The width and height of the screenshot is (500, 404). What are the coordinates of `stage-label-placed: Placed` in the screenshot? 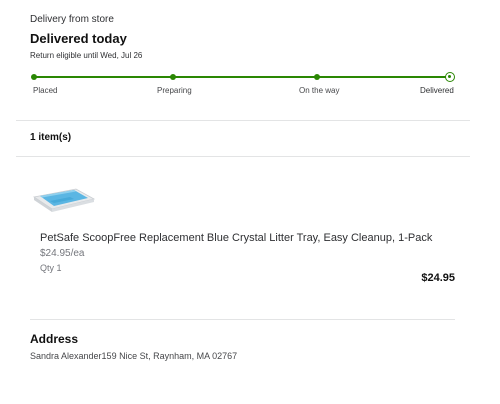 It's located at (45, 90).